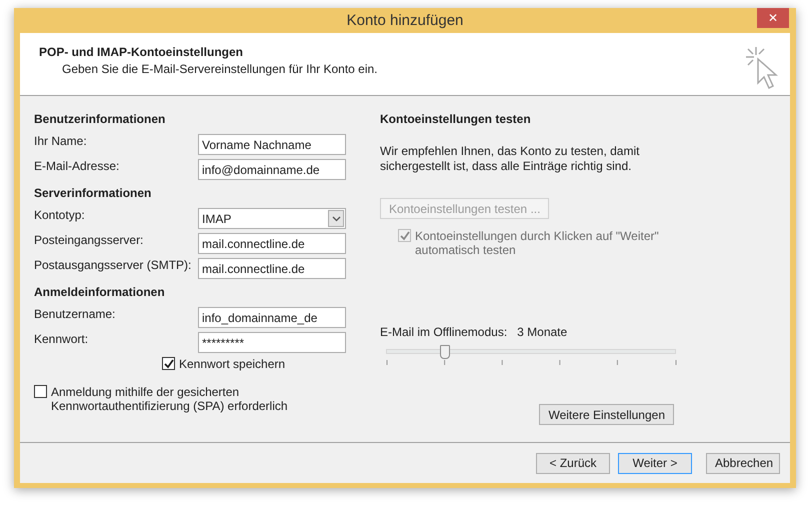 The image size is (810, 510). What do you see at coordinates (220, 69) in the screenshot?
I see `header-subtitle: Geben Sie die E-Mail-Servereinstellungen für Ihr Konto ein.` at bounding box center [220, 69].